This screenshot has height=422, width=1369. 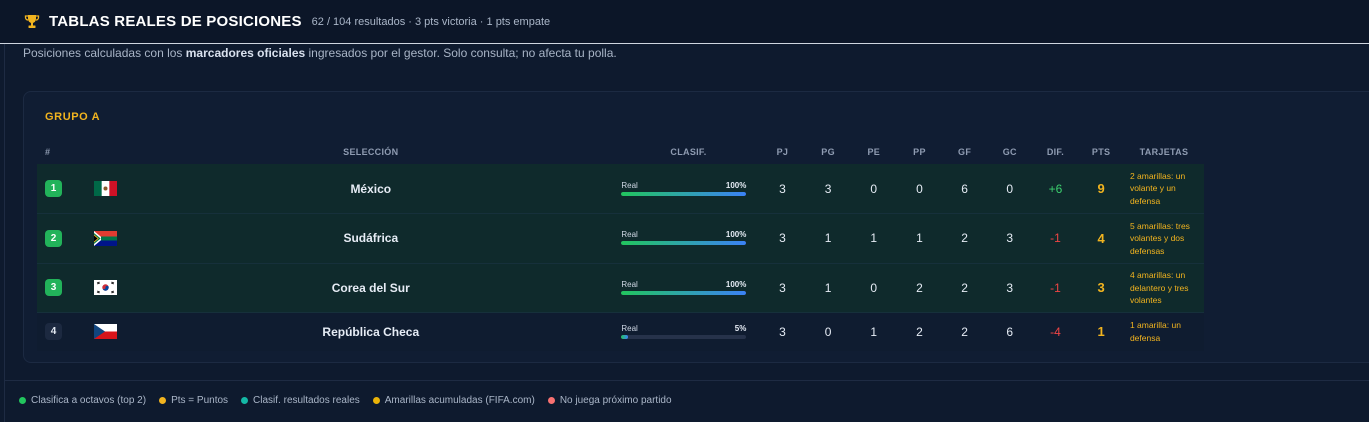 I want to click on col-gf-header: GF, so click(x=965, y=152).